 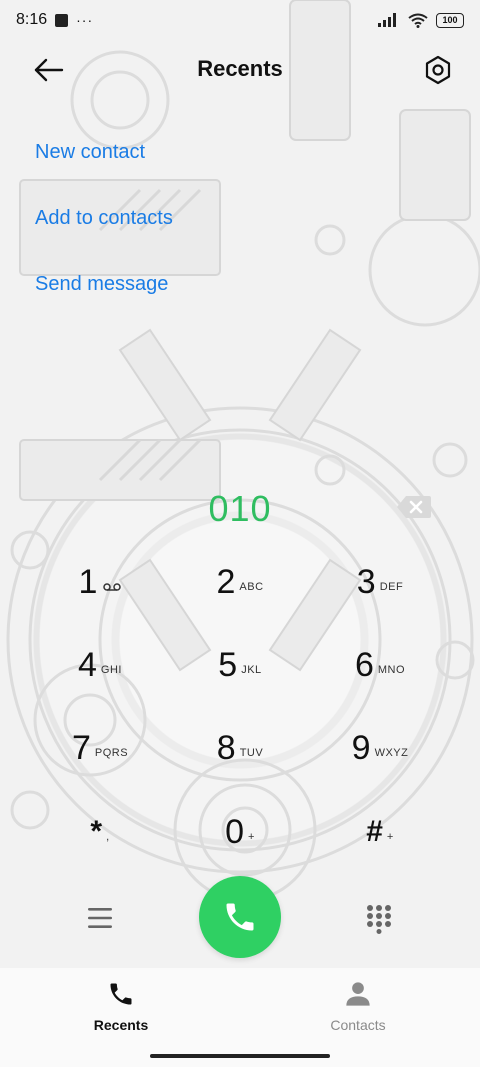 What do you see at coordinates (240, 1017) in the screenshot?
I see `bottom-navigation: Recents Contacts` at bounding box center [240, 1017].